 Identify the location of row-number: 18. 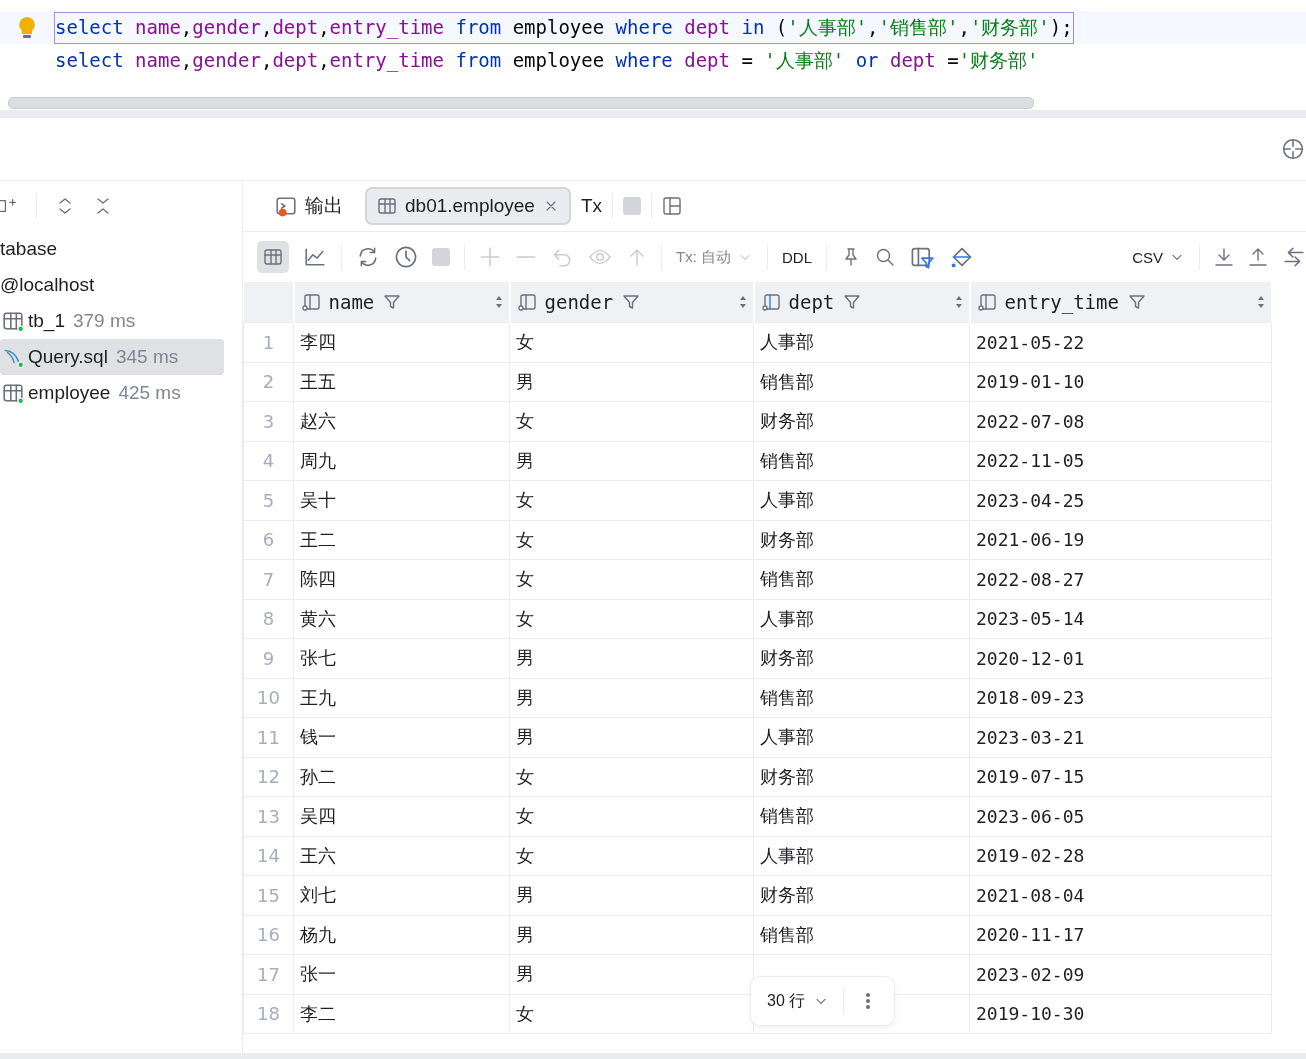
(268, 1014).